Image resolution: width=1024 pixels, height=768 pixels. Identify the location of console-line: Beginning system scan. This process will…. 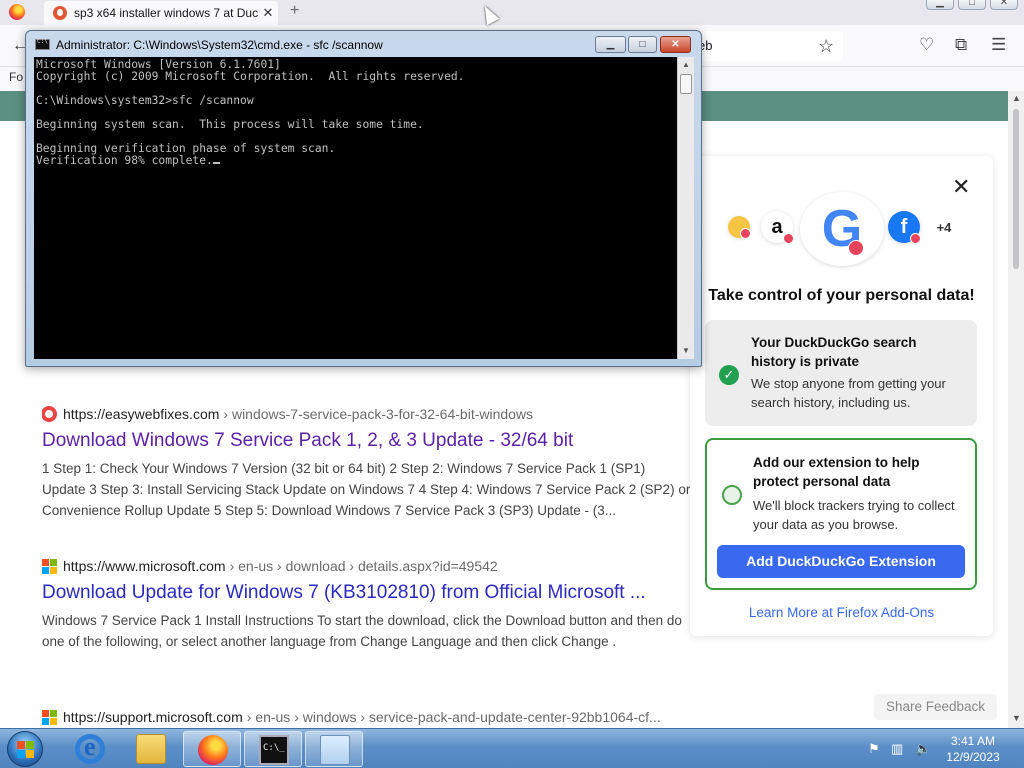
(230, 124).